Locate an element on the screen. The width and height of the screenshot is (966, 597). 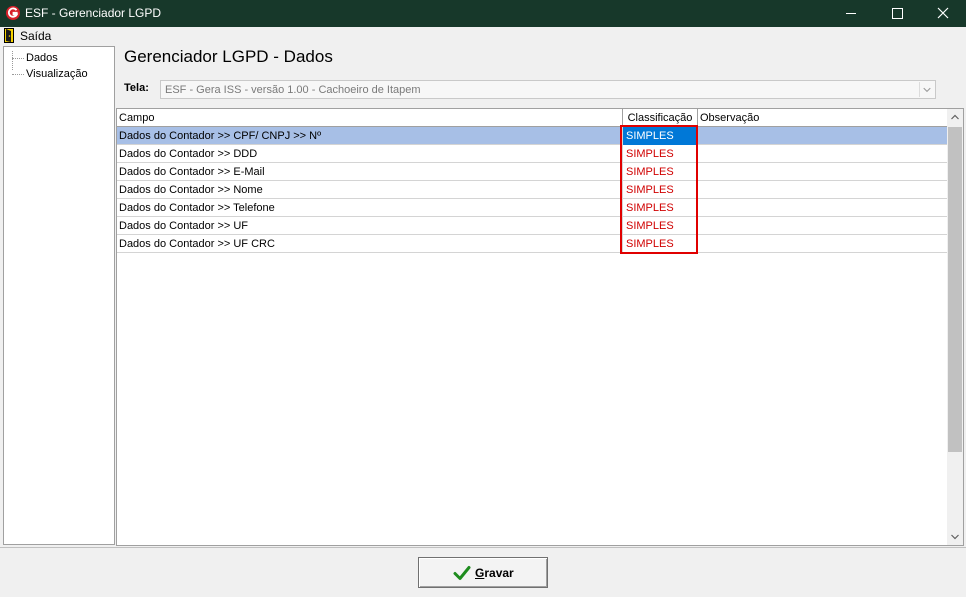
cell-campo: Dados do Contador >> E-Mail is located at coordinates (370, 172).